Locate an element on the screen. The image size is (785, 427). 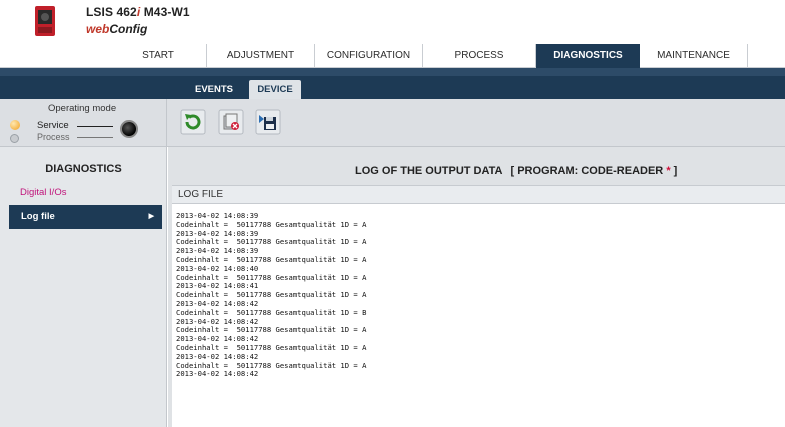
tab-process: PROCESS is located at coordinates (479, 56).